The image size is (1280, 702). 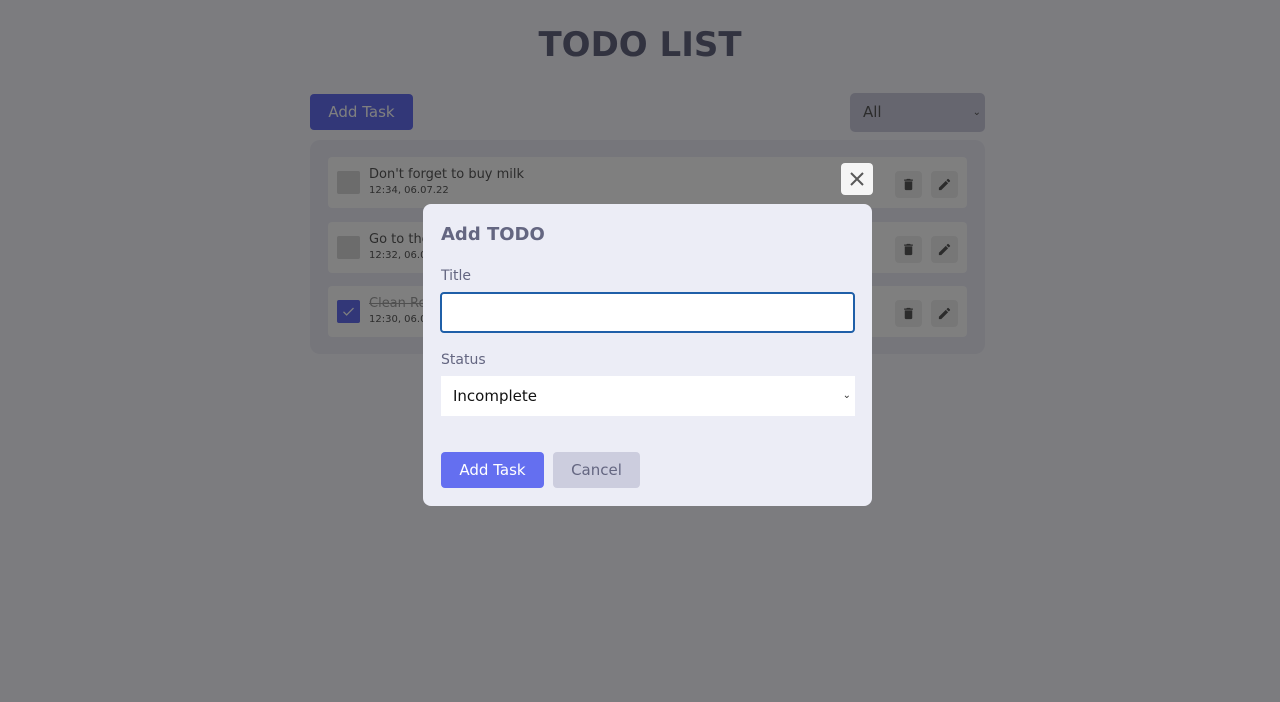 What do you see at coordinates (493, 234) in the screenshot?
I see `modal-title: Add TODO` at bounding box center [493, 234].